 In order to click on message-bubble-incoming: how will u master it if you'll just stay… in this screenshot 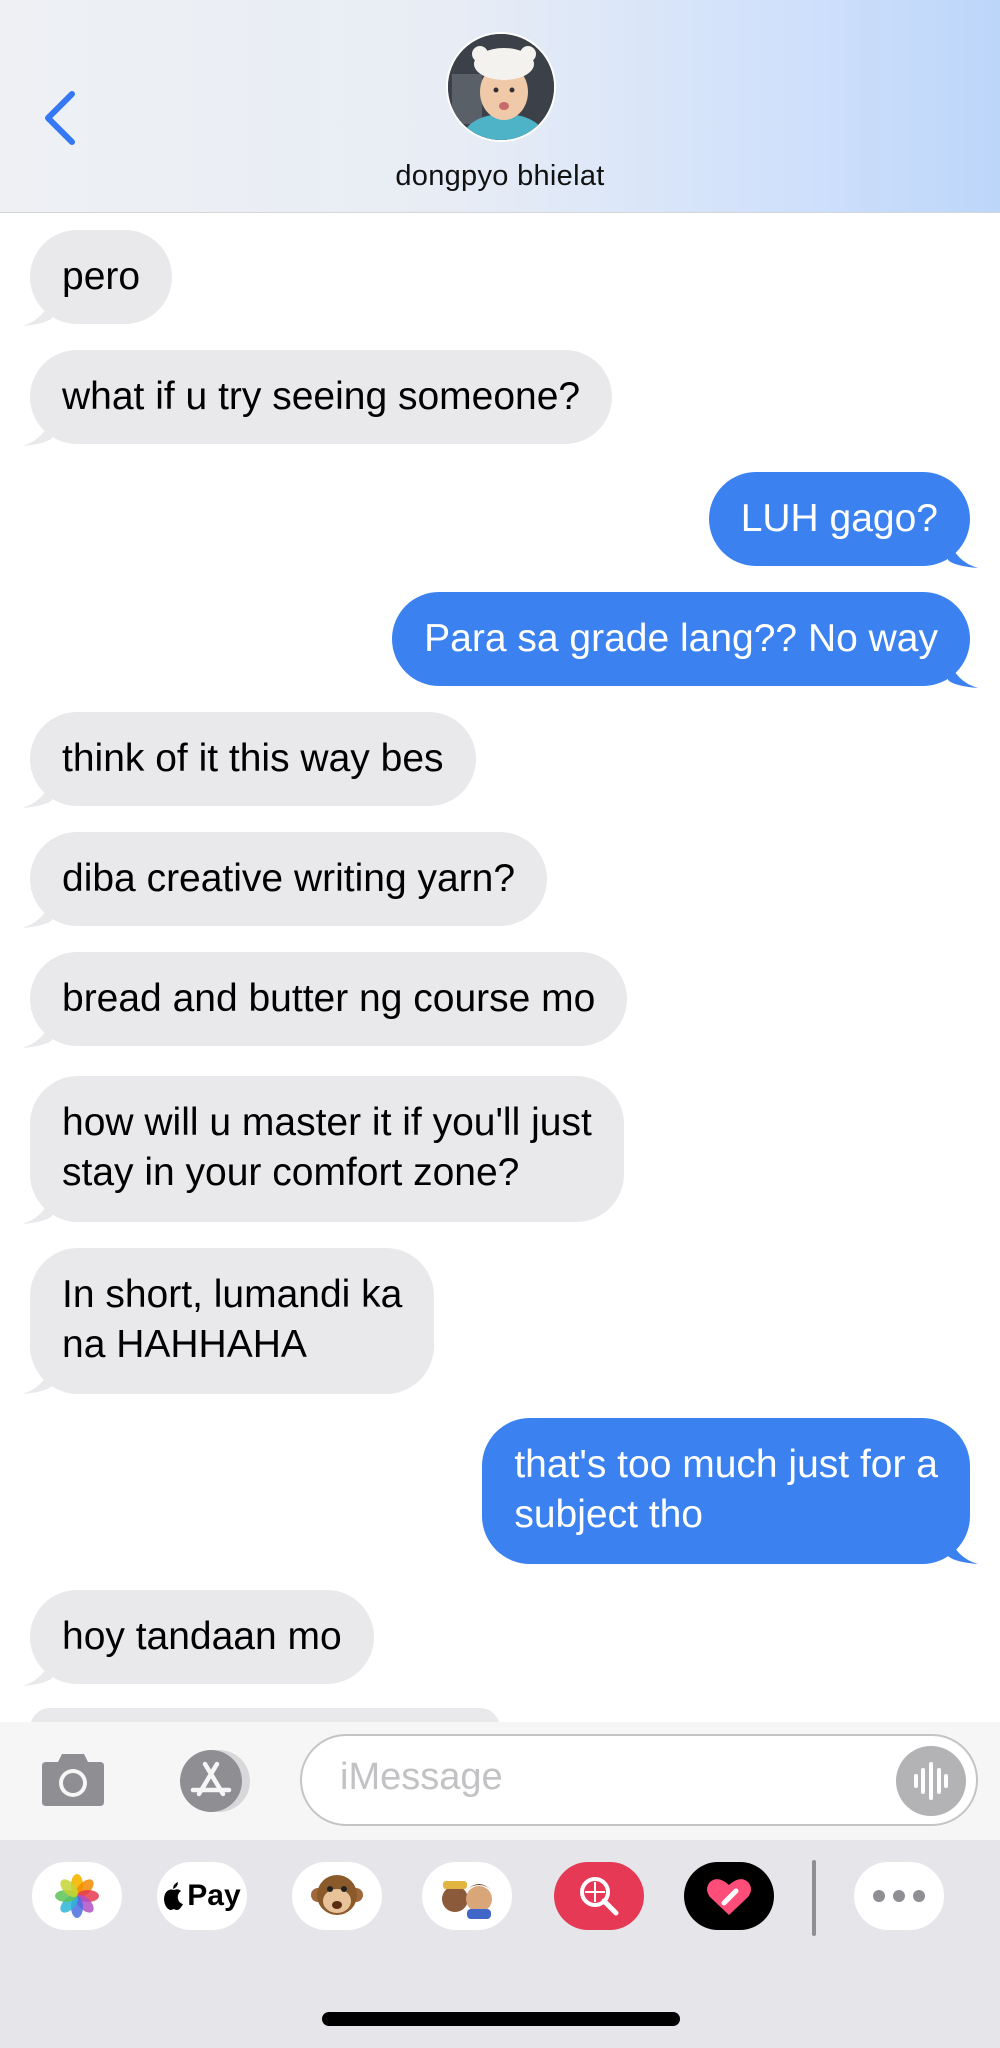, I will do `click(327, 1149)`.